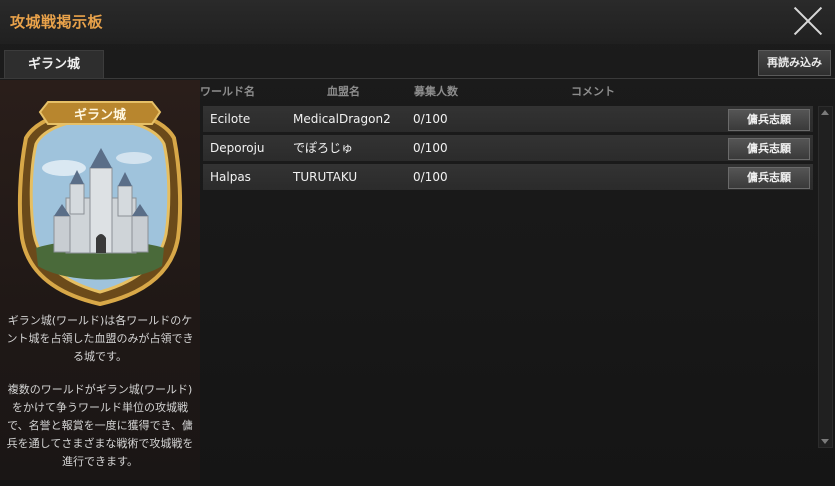 This screenshot has width=835, height=486. What do you see at coordinates (417, 78) in the screenshot?
I see `tab-divider` at bounding box center [417, 78].